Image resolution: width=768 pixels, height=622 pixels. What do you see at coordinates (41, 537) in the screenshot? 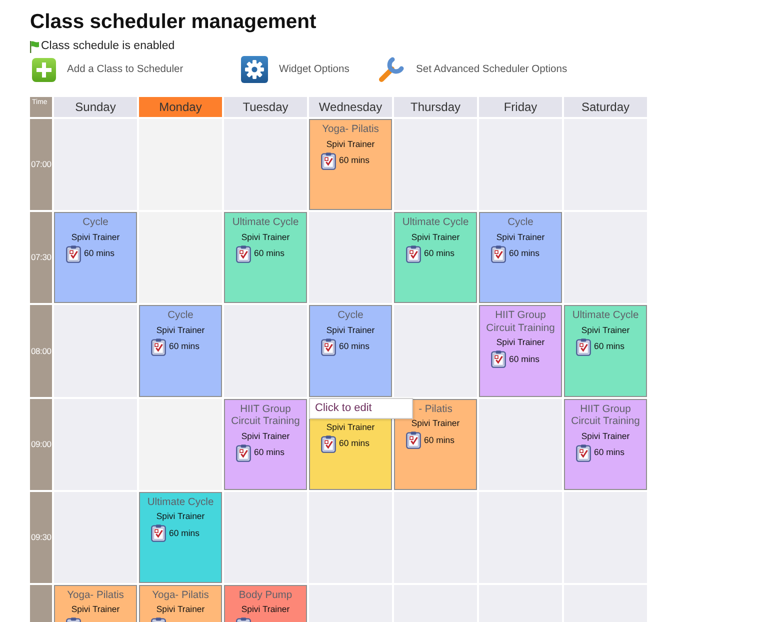
I see `time-label: 09:30` at bounding box center [41, 537].